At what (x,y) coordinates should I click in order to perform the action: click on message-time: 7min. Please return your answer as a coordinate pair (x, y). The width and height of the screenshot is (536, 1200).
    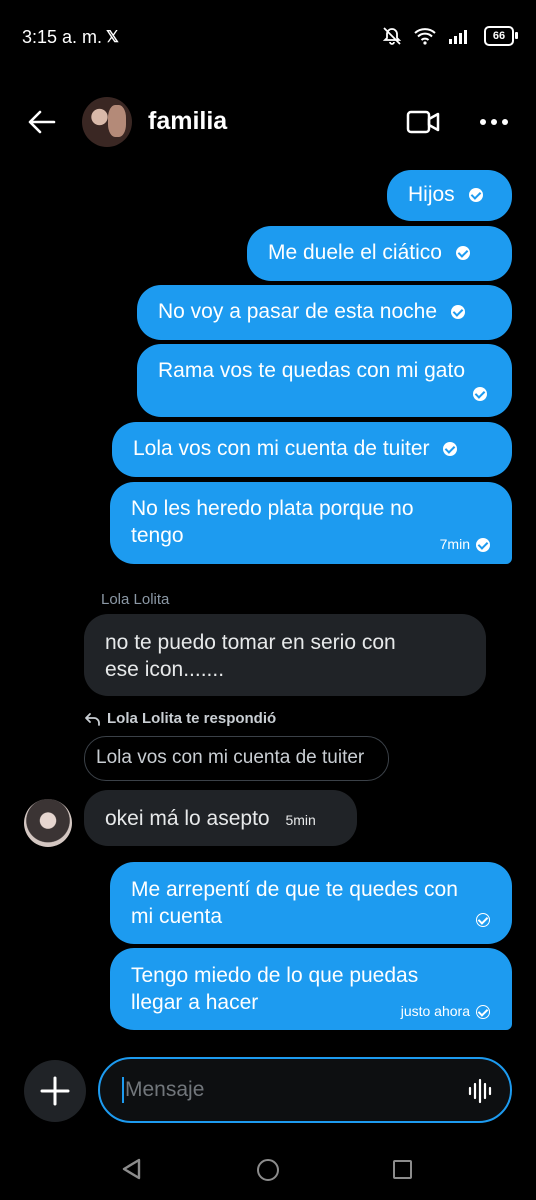
    Looking at the image, I should click on (454, 544).